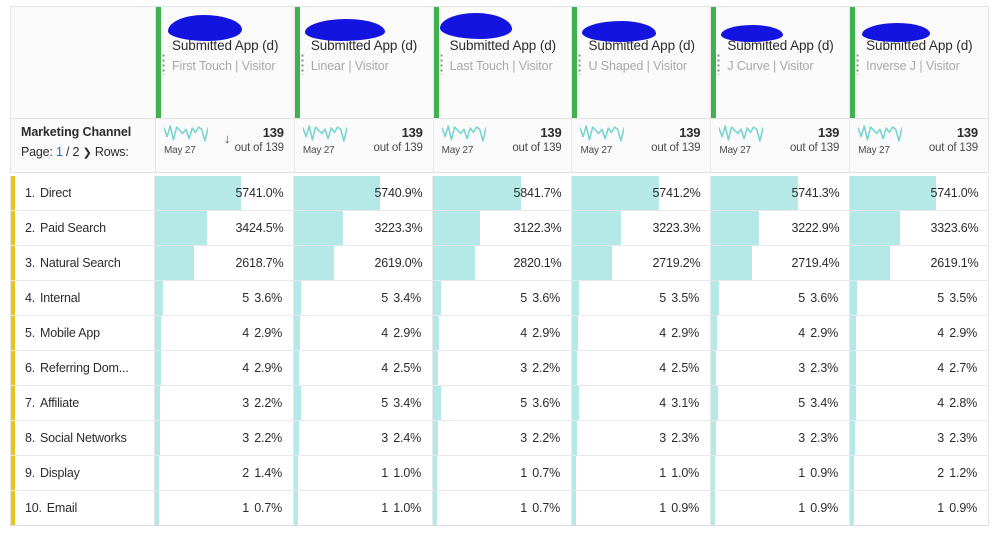 This screenshot has height=543, width=999. Describe the element at coordinates (919, 228) in the screenshot. I see `value-cell: 33 23.6%` at that location.